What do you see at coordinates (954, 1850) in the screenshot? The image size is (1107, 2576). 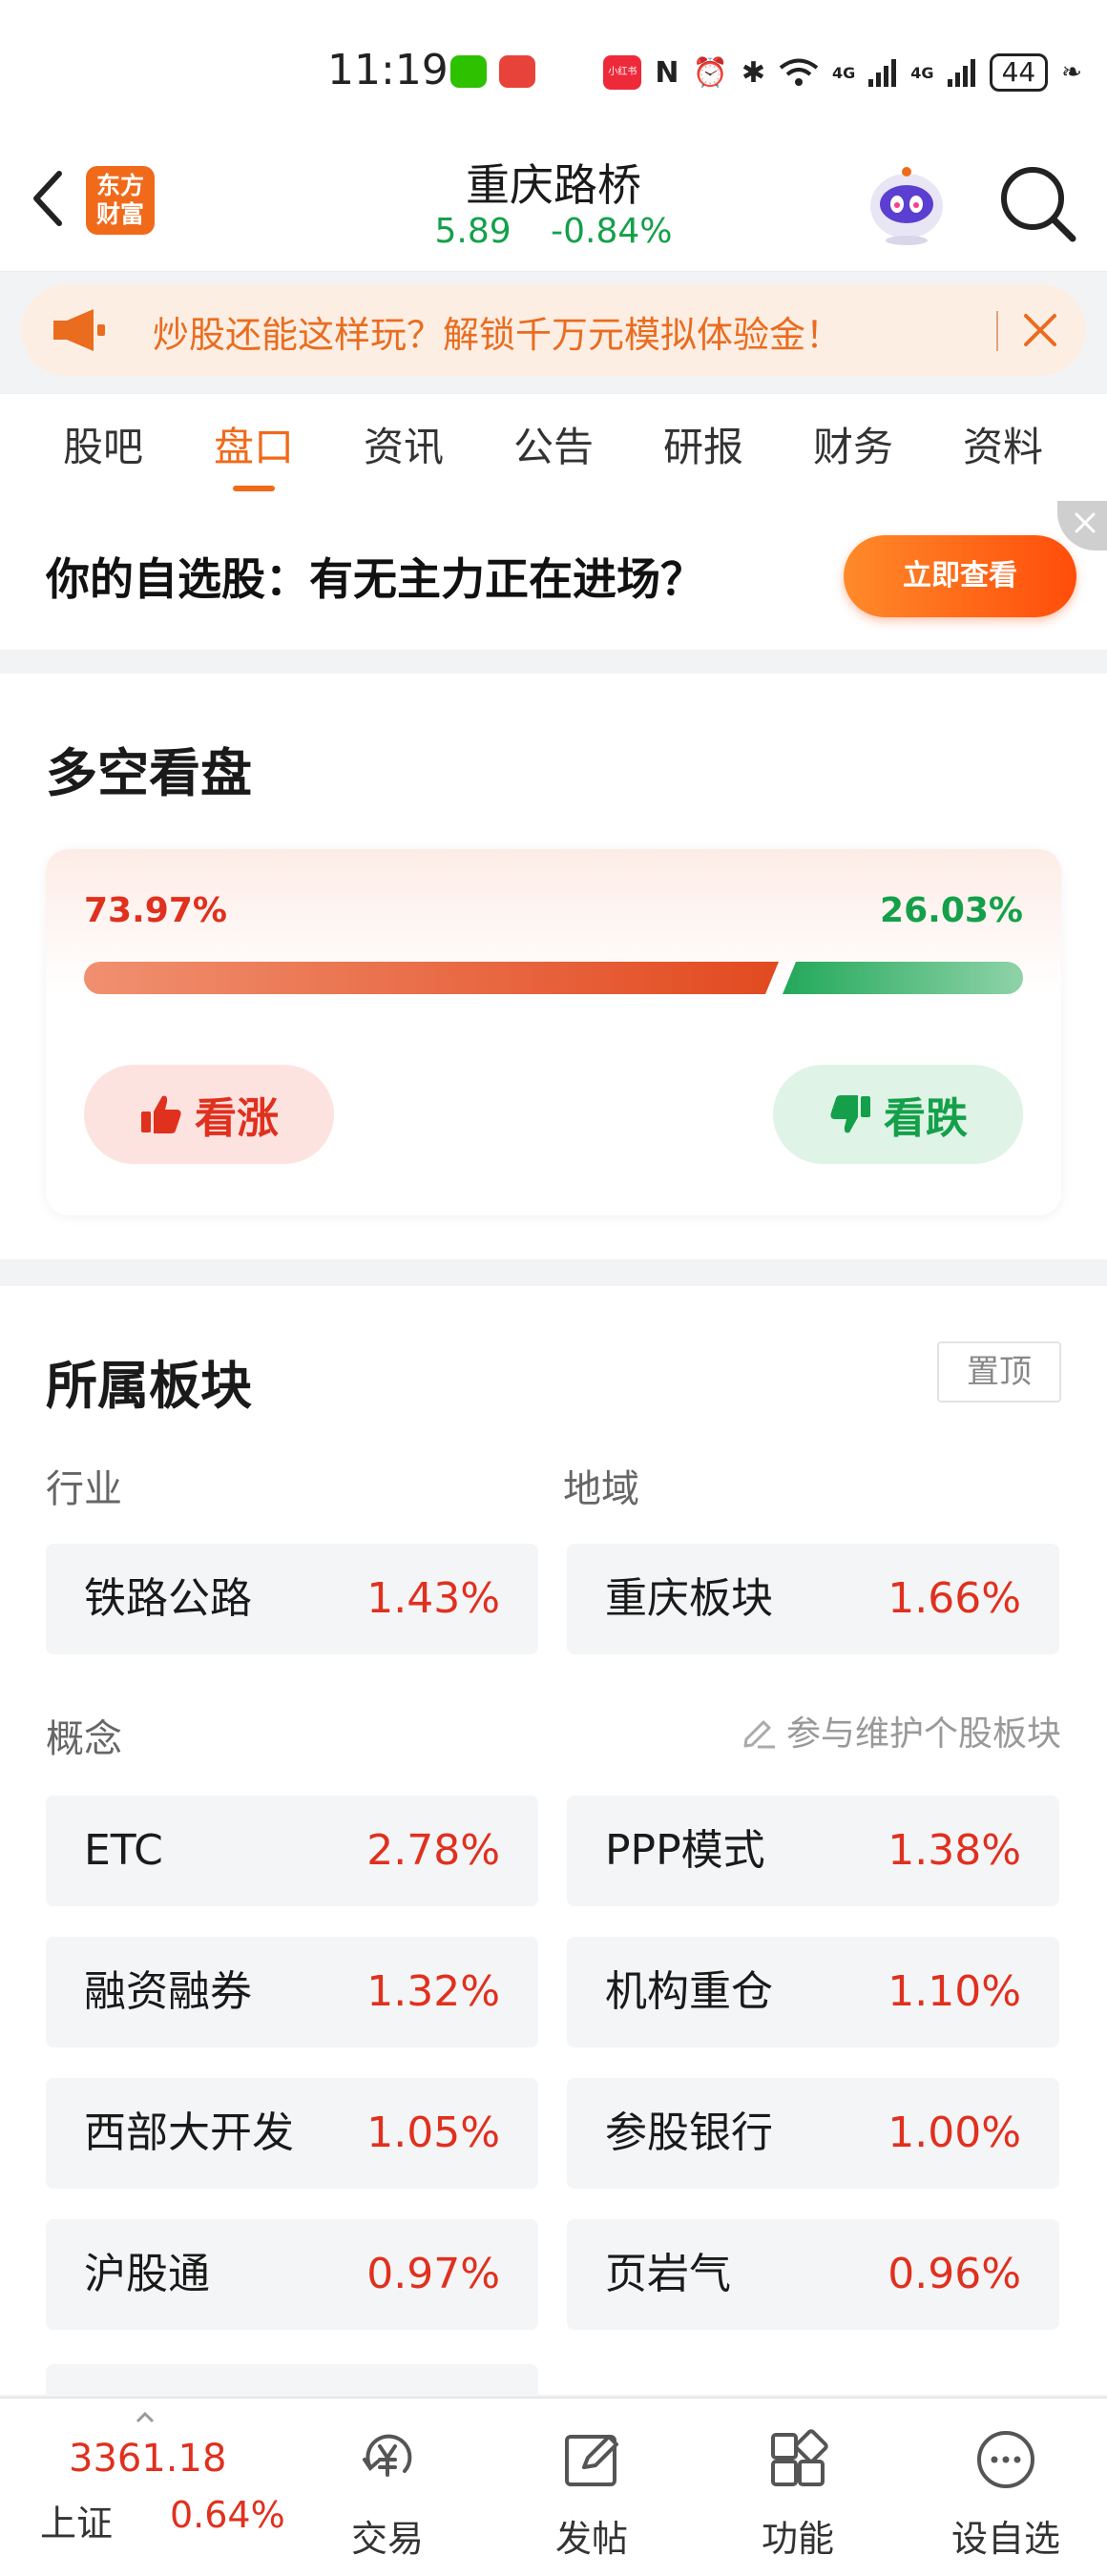 I see `sector-change: 1.38%` at bounding box center [954, 1850].